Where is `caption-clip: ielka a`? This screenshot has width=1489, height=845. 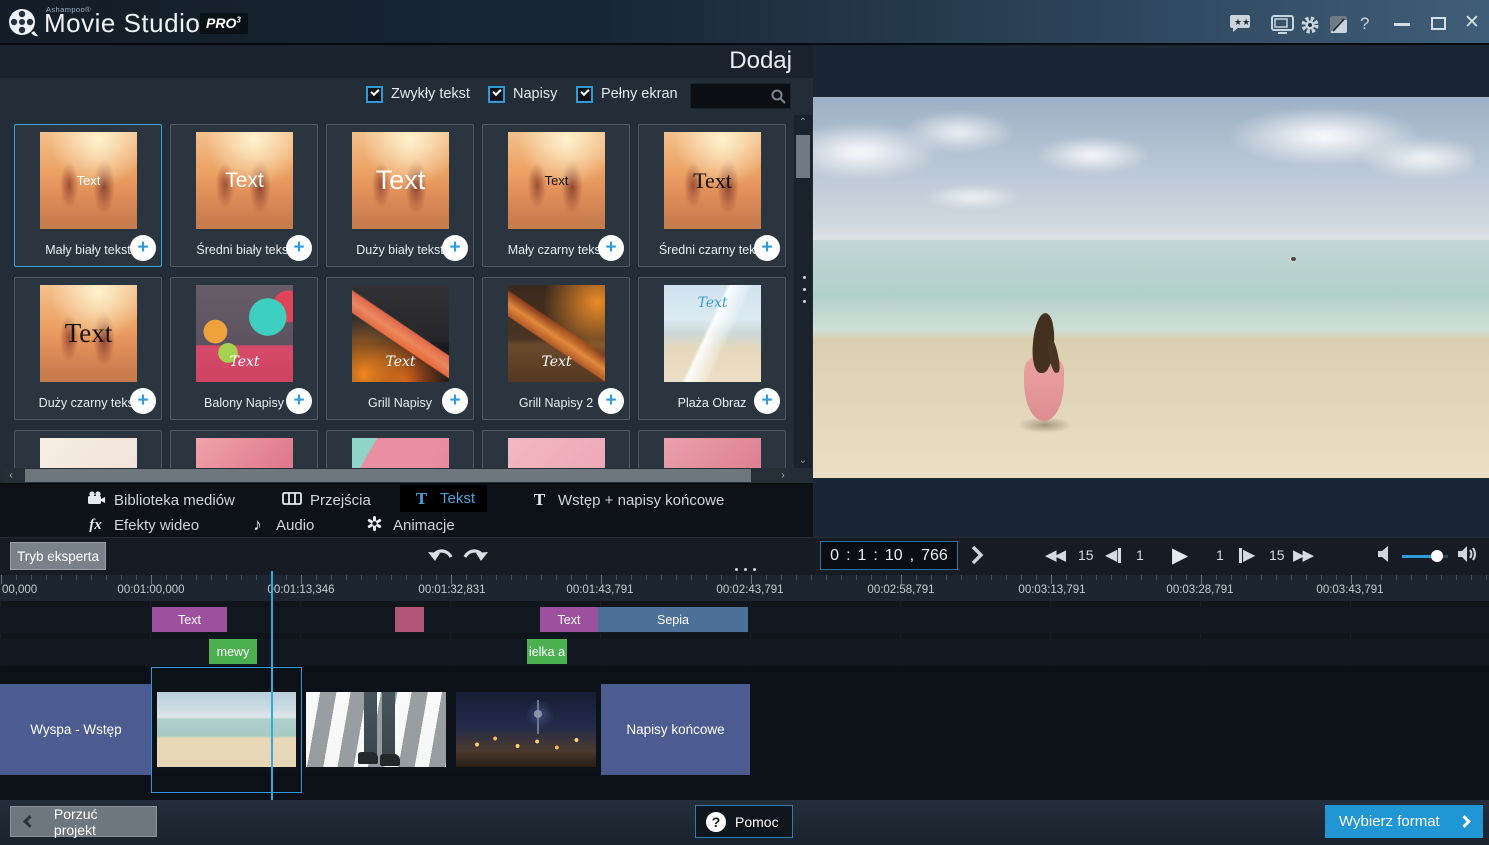 caption-clip: ielka a is located at coordinates (547, 651).